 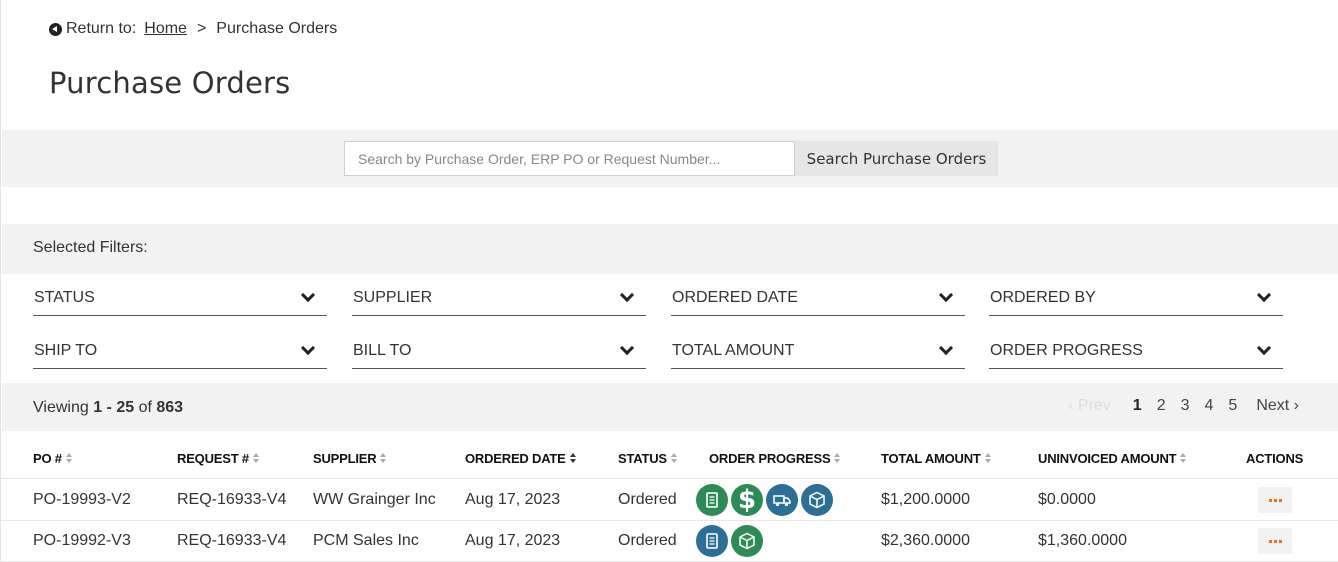 I want to click on column-header-status: STATUS, so click(x=648, y=458).